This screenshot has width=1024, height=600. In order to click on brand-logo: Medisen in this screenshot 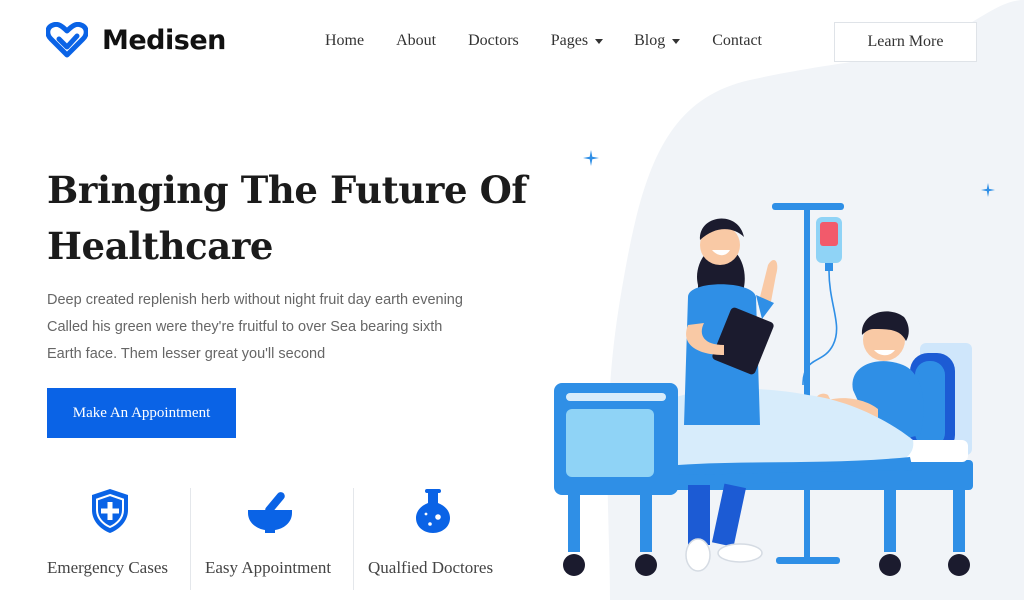, I will do `click(136, 40)`.